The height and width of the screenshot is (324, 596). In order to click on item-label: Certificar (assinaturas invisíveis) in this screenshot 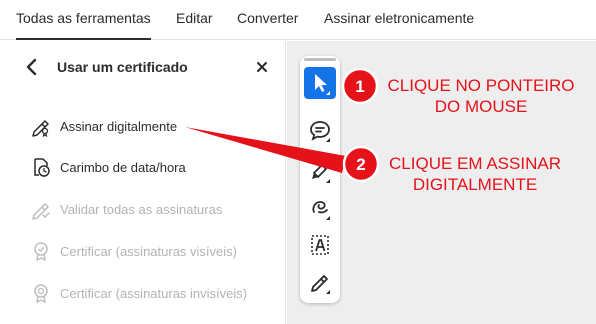, I will do `click(154, 293)`.